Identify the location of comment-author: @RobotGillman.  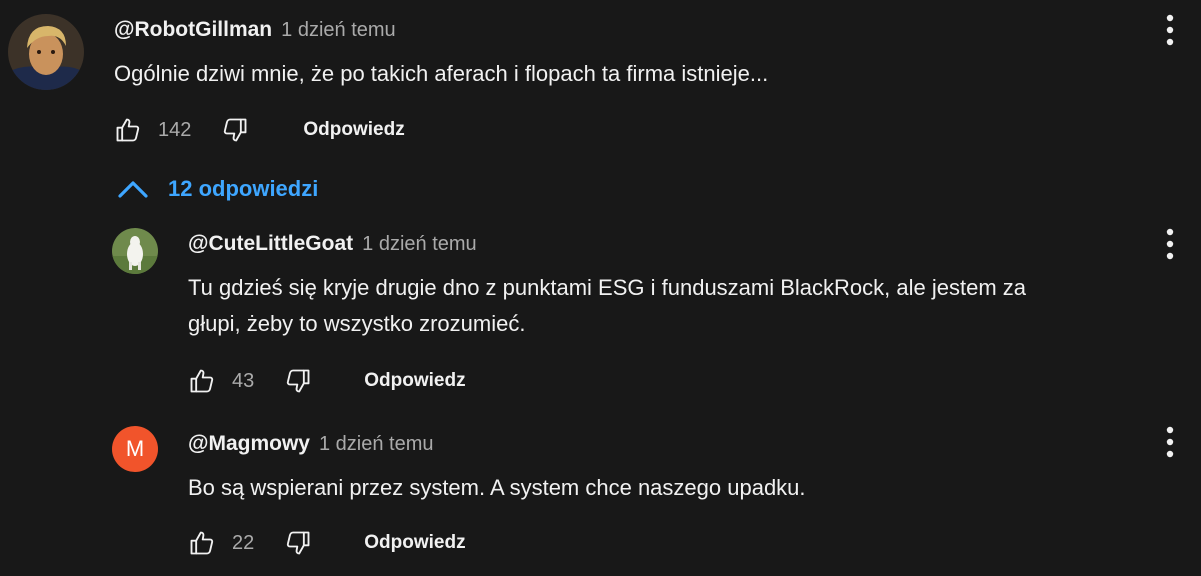
(193, 30).